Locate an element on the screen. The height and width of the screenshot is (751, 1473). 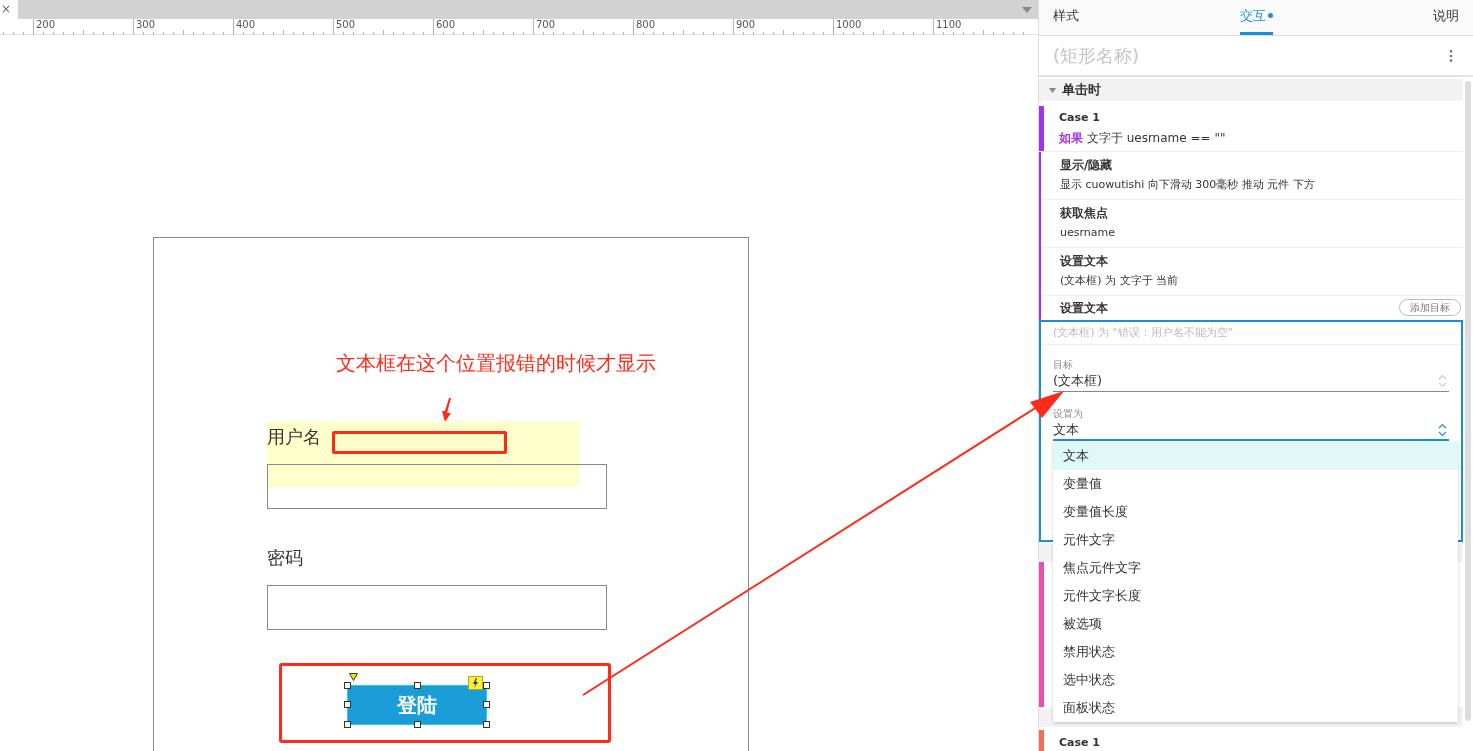
event-header: 单击时 is located at coordinates (1251, 90).